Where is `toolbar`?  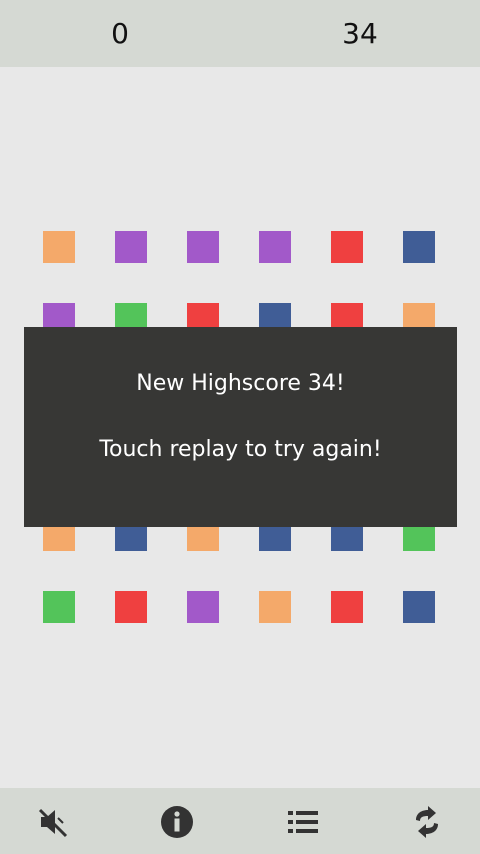
toolbar is located at coordinates (240, 821).